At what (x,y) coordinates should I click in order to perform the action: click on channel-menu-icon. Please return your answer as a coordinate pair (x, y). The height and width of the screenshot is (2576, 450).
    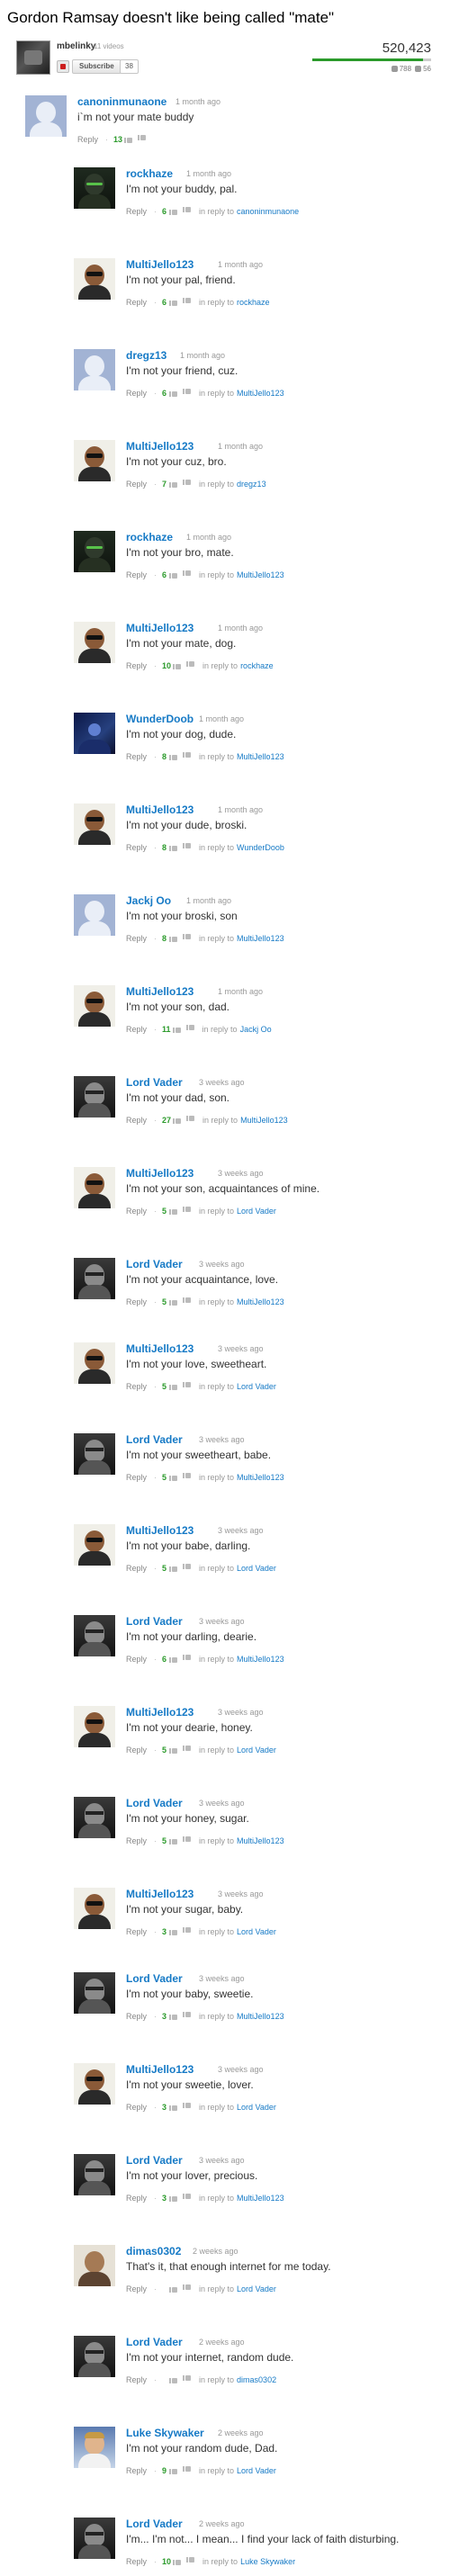
    Looking at the image, I should click on (63, 67).